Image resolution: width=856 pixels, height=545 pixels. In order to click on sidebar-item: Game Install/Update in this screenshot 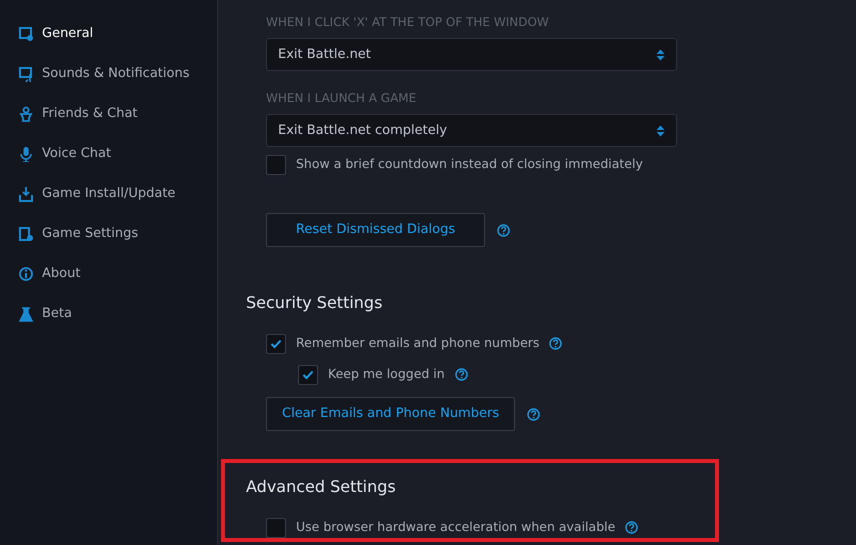, I will do `click(109, 194)`.